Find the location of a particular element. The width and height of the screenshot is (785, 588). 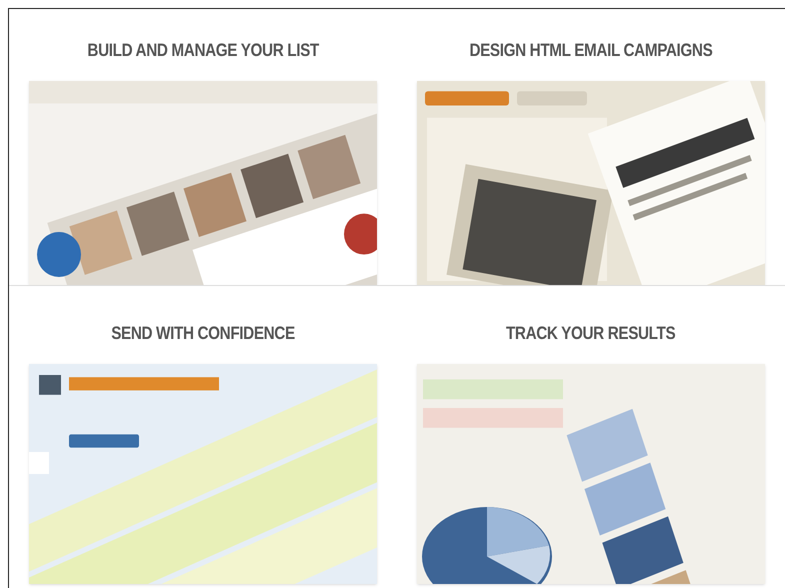

section-heading: TRACK YOUR RESULTS is located at coordinates (591, 334).